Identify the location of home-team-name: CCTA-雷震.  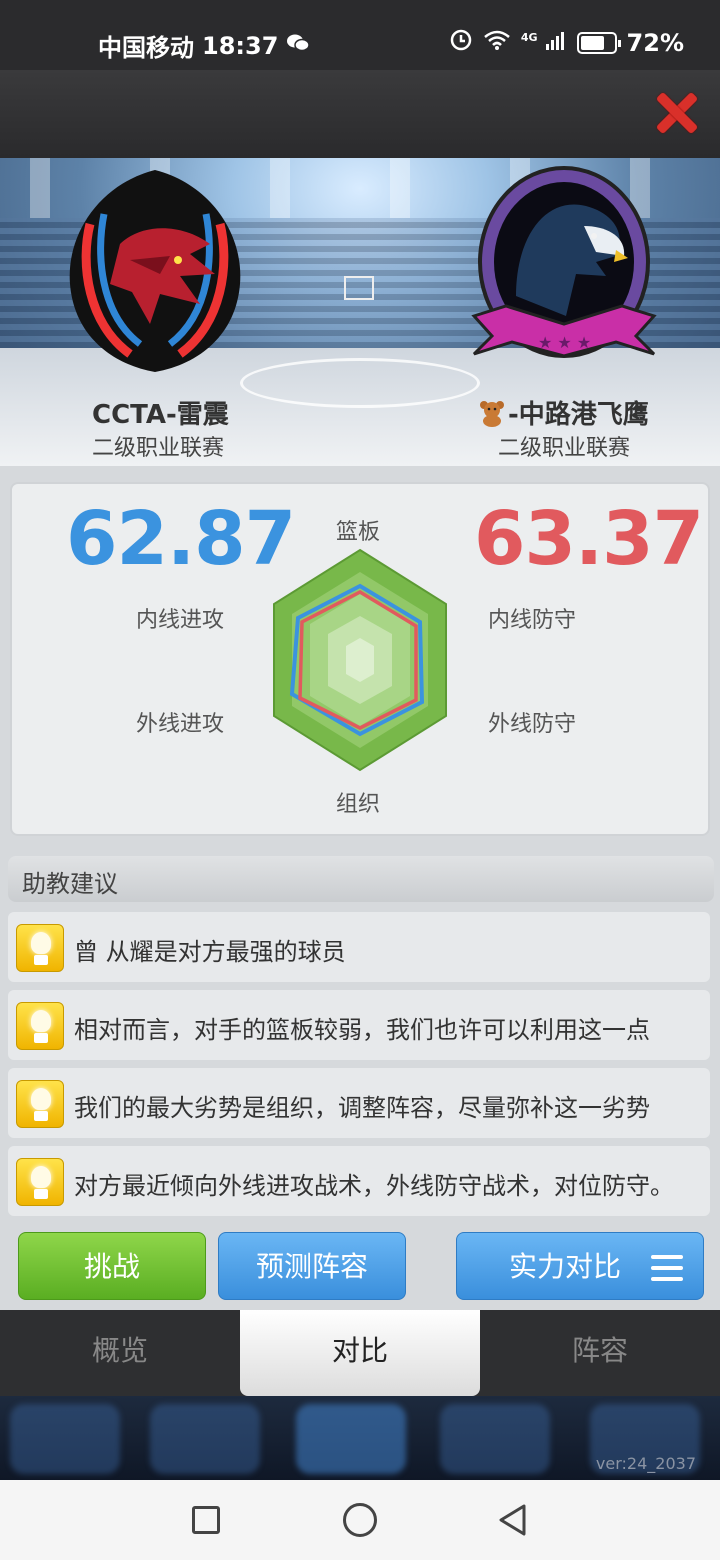
(160, 415).